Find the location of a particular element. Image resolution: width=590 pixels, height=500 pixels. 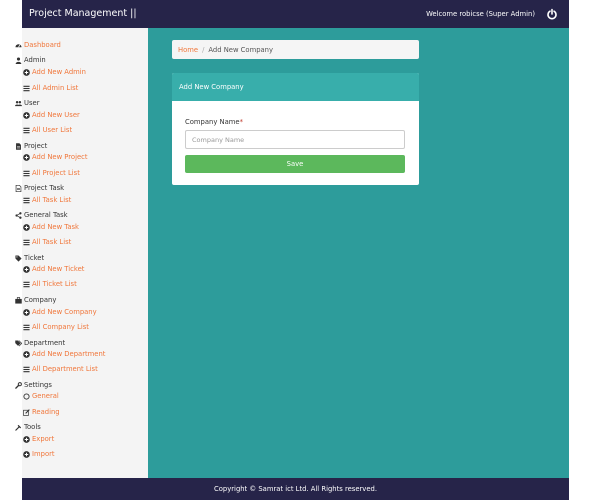

breadcrumb-current: Add New Company is located at coordinates (241, 50).